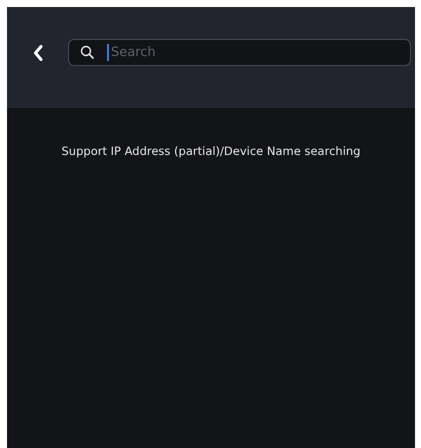  I want to click on search-hint: Support IP Address (partial)/Device Name searching, so click(211, 151).